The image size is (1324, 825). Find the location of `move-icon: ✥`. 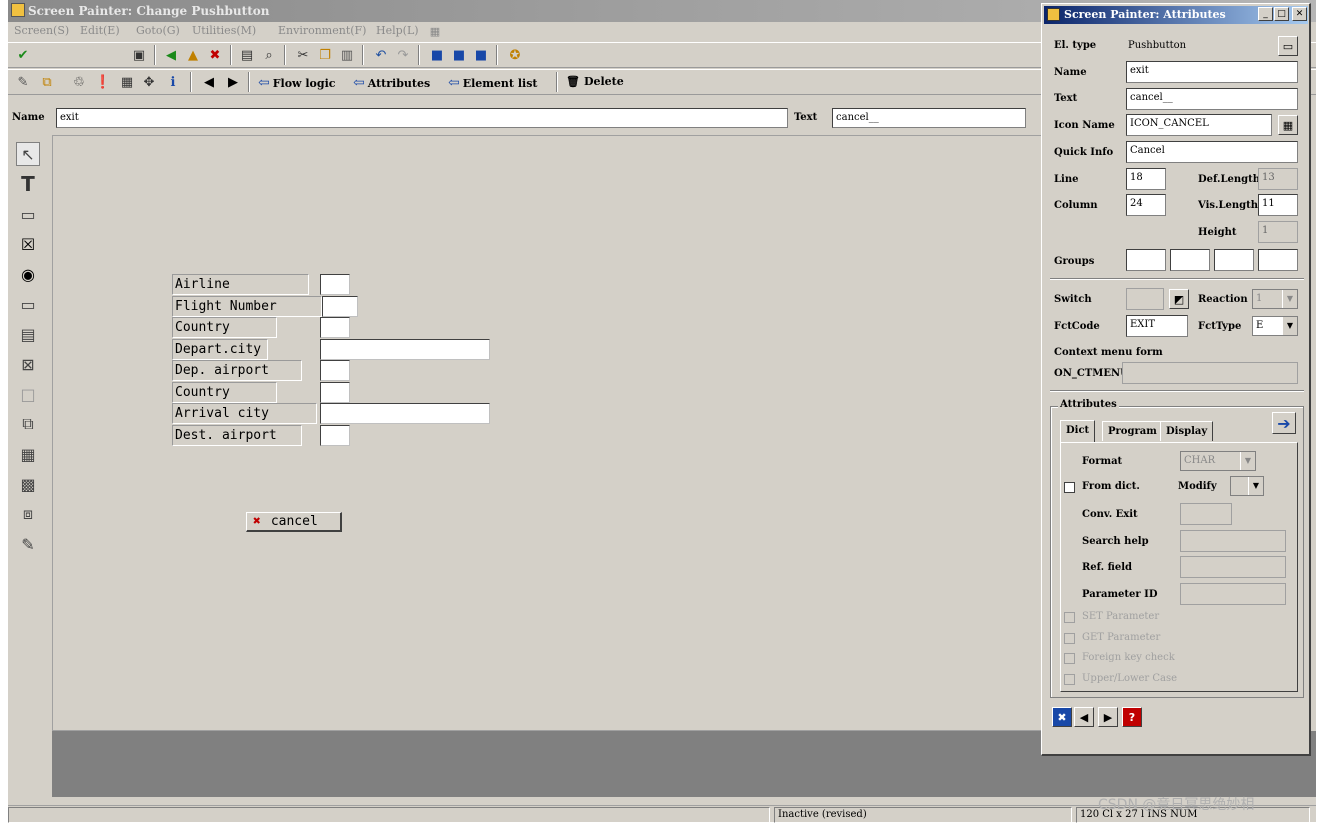

move-icon: ✥ is located at coordinates (149, 82).